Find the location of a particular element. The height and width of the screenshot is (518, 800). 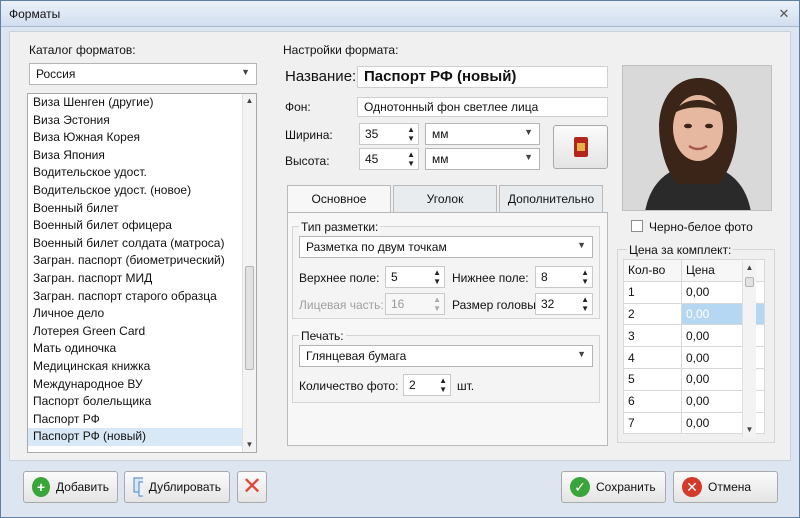

checkmark-icon: ✓ is located at coordinates (580, 487).